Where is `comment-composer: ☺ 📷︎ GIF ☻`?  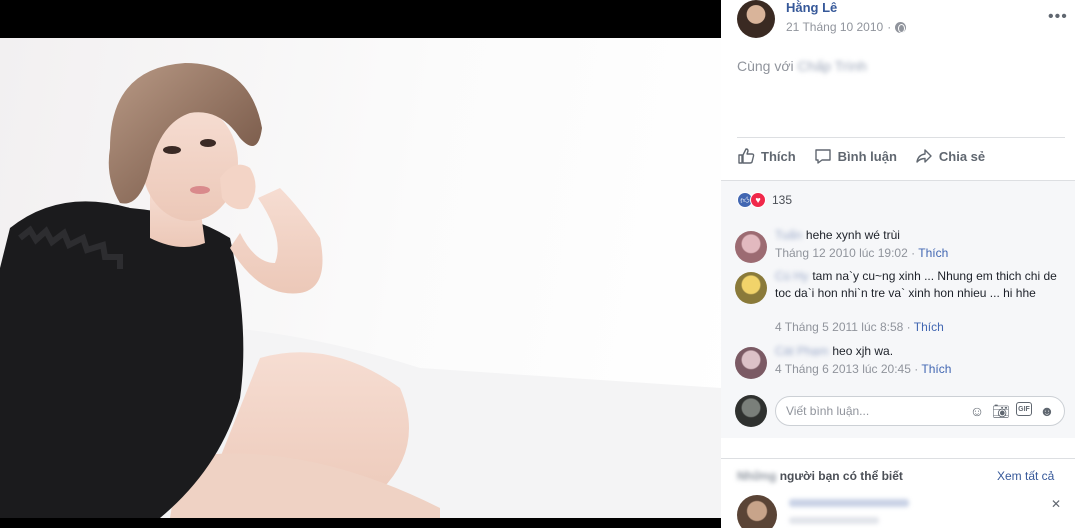 comment-composer: ☺ 📷︎ GIF ☻ is located at coordinates (900, 411).